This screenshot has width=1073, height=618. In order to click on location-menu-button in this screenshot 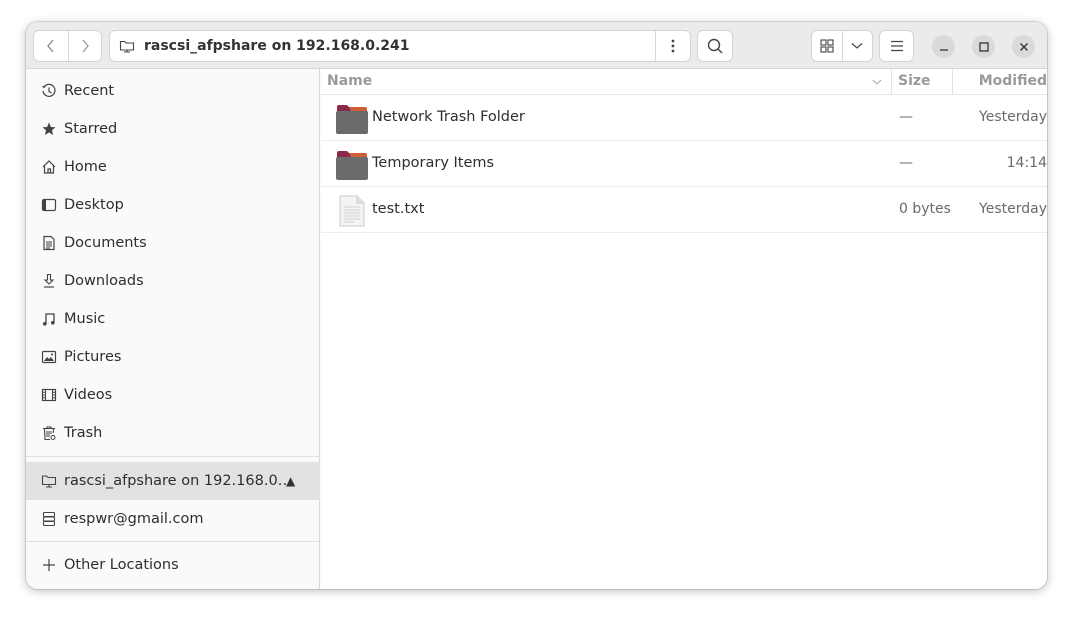, I will do `click(672, 46)`.